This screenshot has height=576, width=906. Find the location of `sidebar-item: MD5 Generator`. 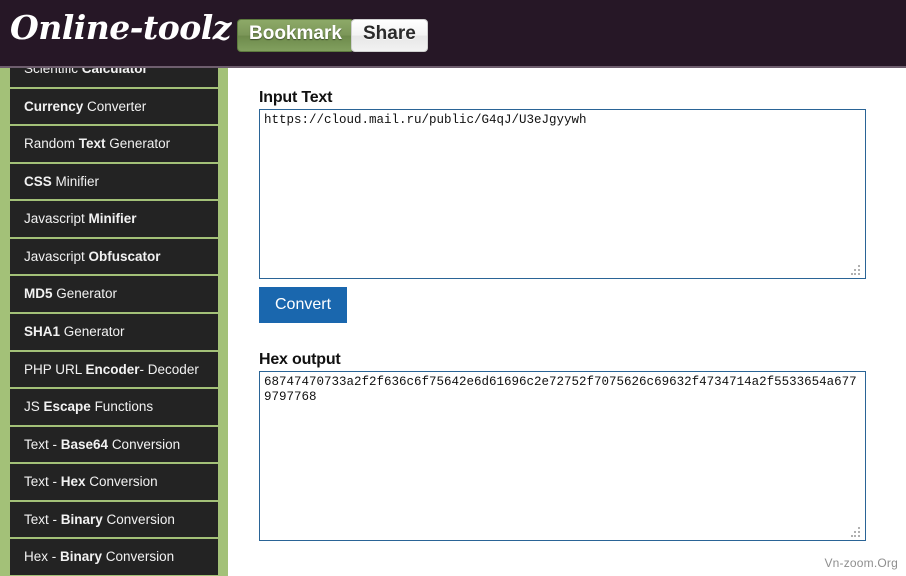

sidebar-item: MD5 Generator is located at coordinates (114, 295).